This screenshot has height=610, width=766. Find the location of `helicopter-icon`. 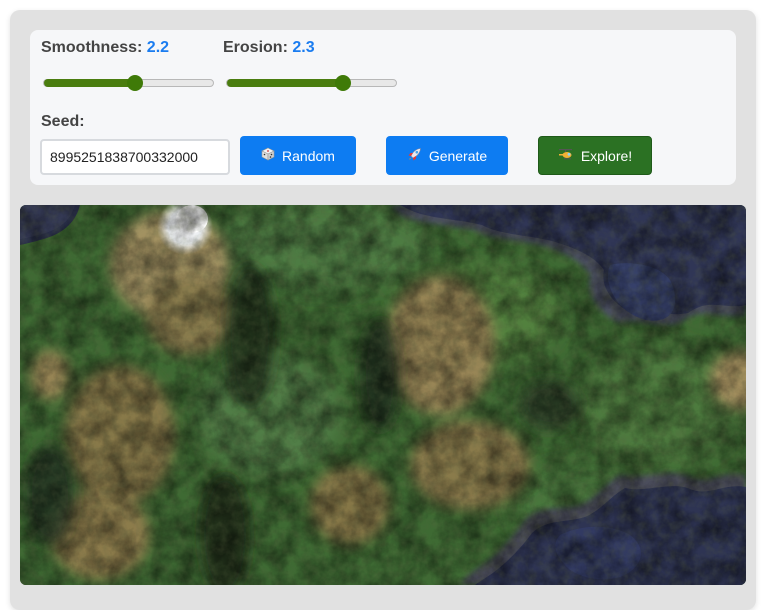

helicopter-icon is located at coordinates (566, 155).